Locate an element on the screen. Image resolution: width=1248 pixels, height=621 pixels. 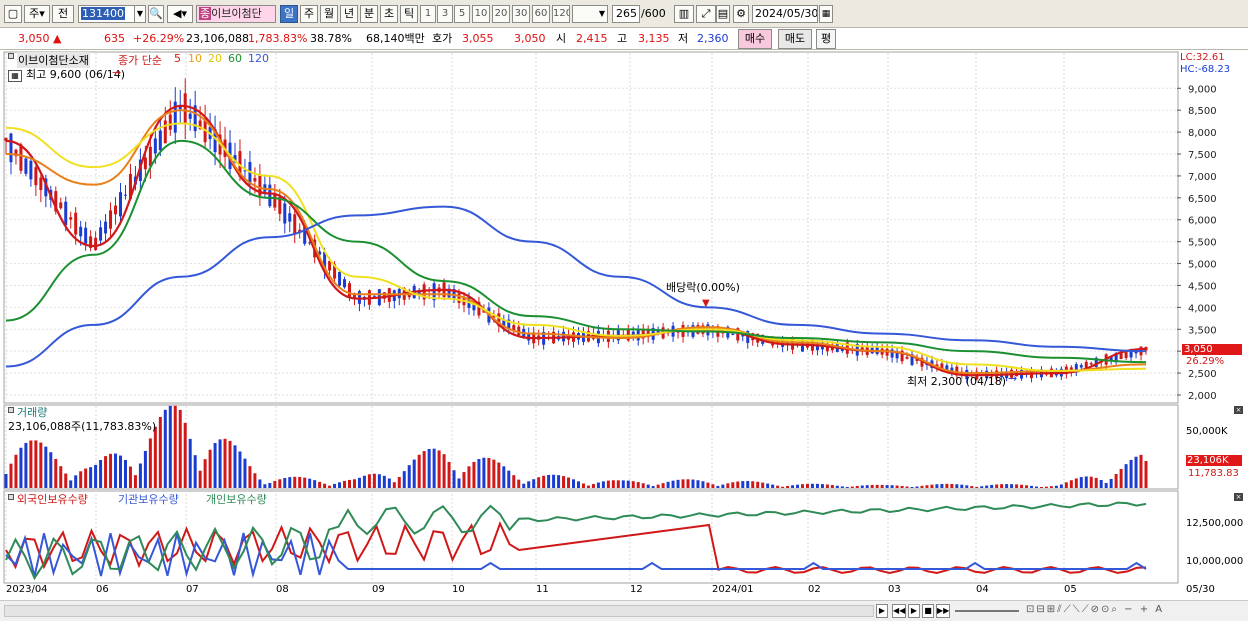
lc-value: LC:32.61 is located at coordinates (1202, 57).